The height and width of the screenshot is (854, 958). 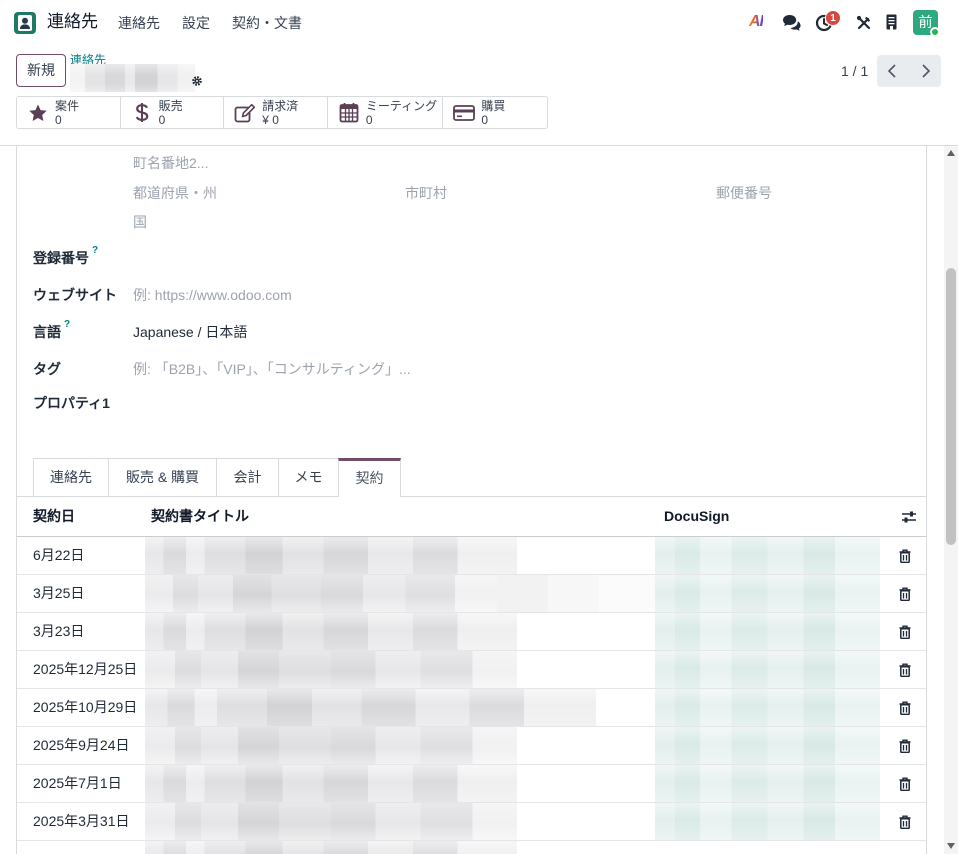 I want to click on tab-contacts: 連絡先, so click(x=71, y=477).